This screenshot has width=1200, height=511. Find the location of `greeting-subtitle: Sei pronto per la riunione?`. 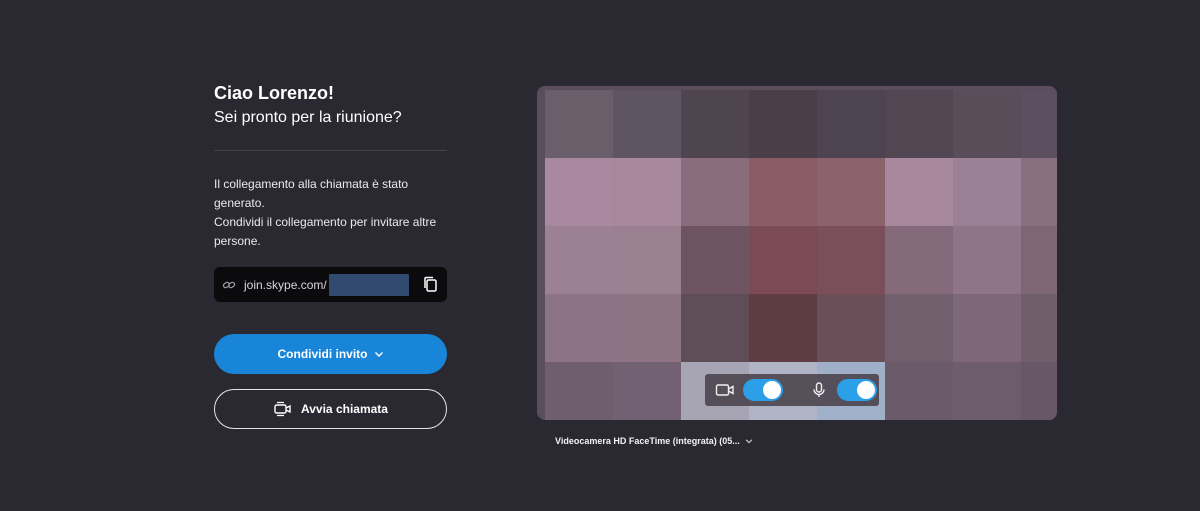

greeting-subtitle: Sei pronto per la riunione? is located at coordinates (308, 117).